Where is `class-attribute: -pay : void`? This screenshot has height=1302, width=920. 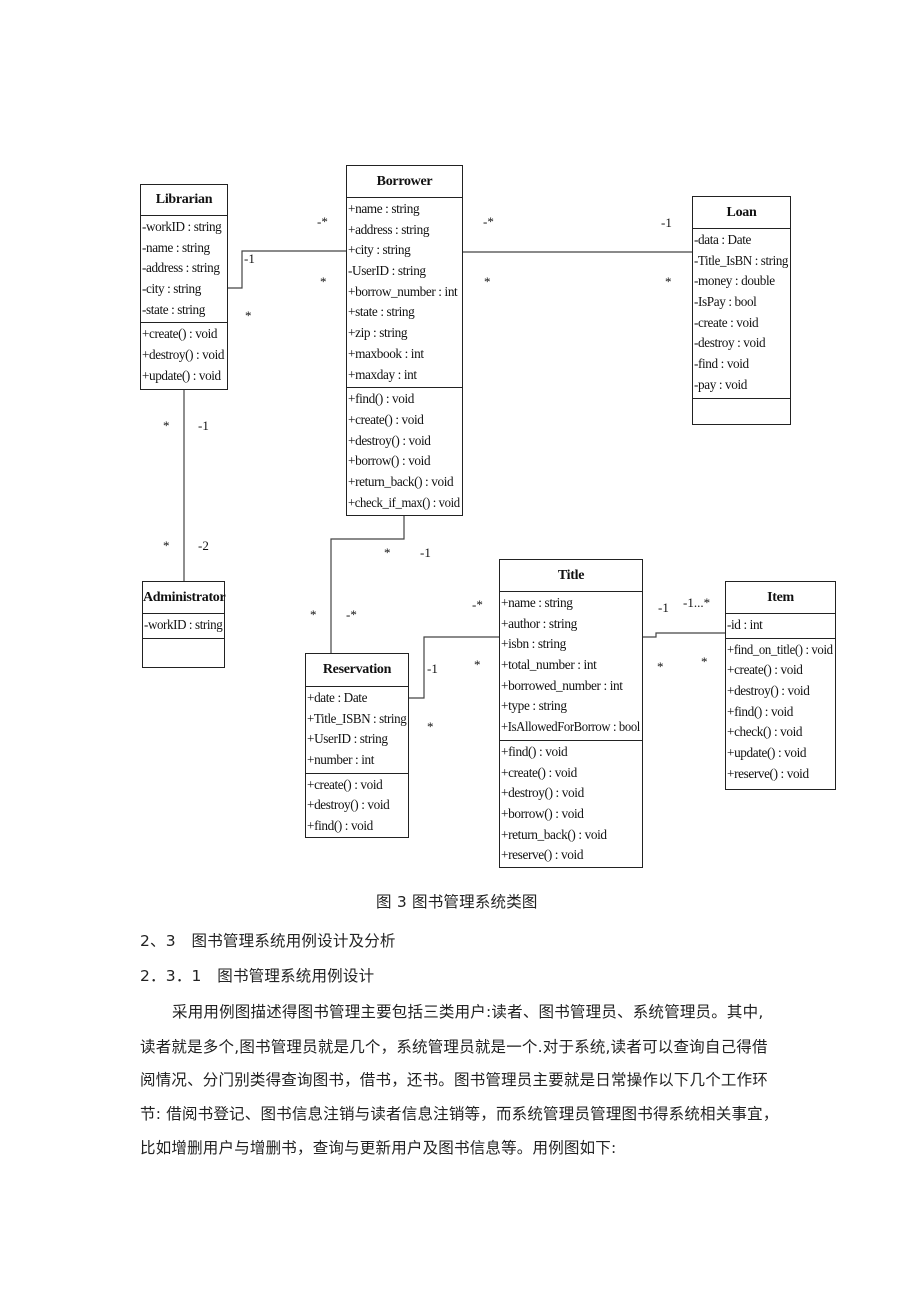
class-attribute: -pay : void is located at coordinates (720, 384).